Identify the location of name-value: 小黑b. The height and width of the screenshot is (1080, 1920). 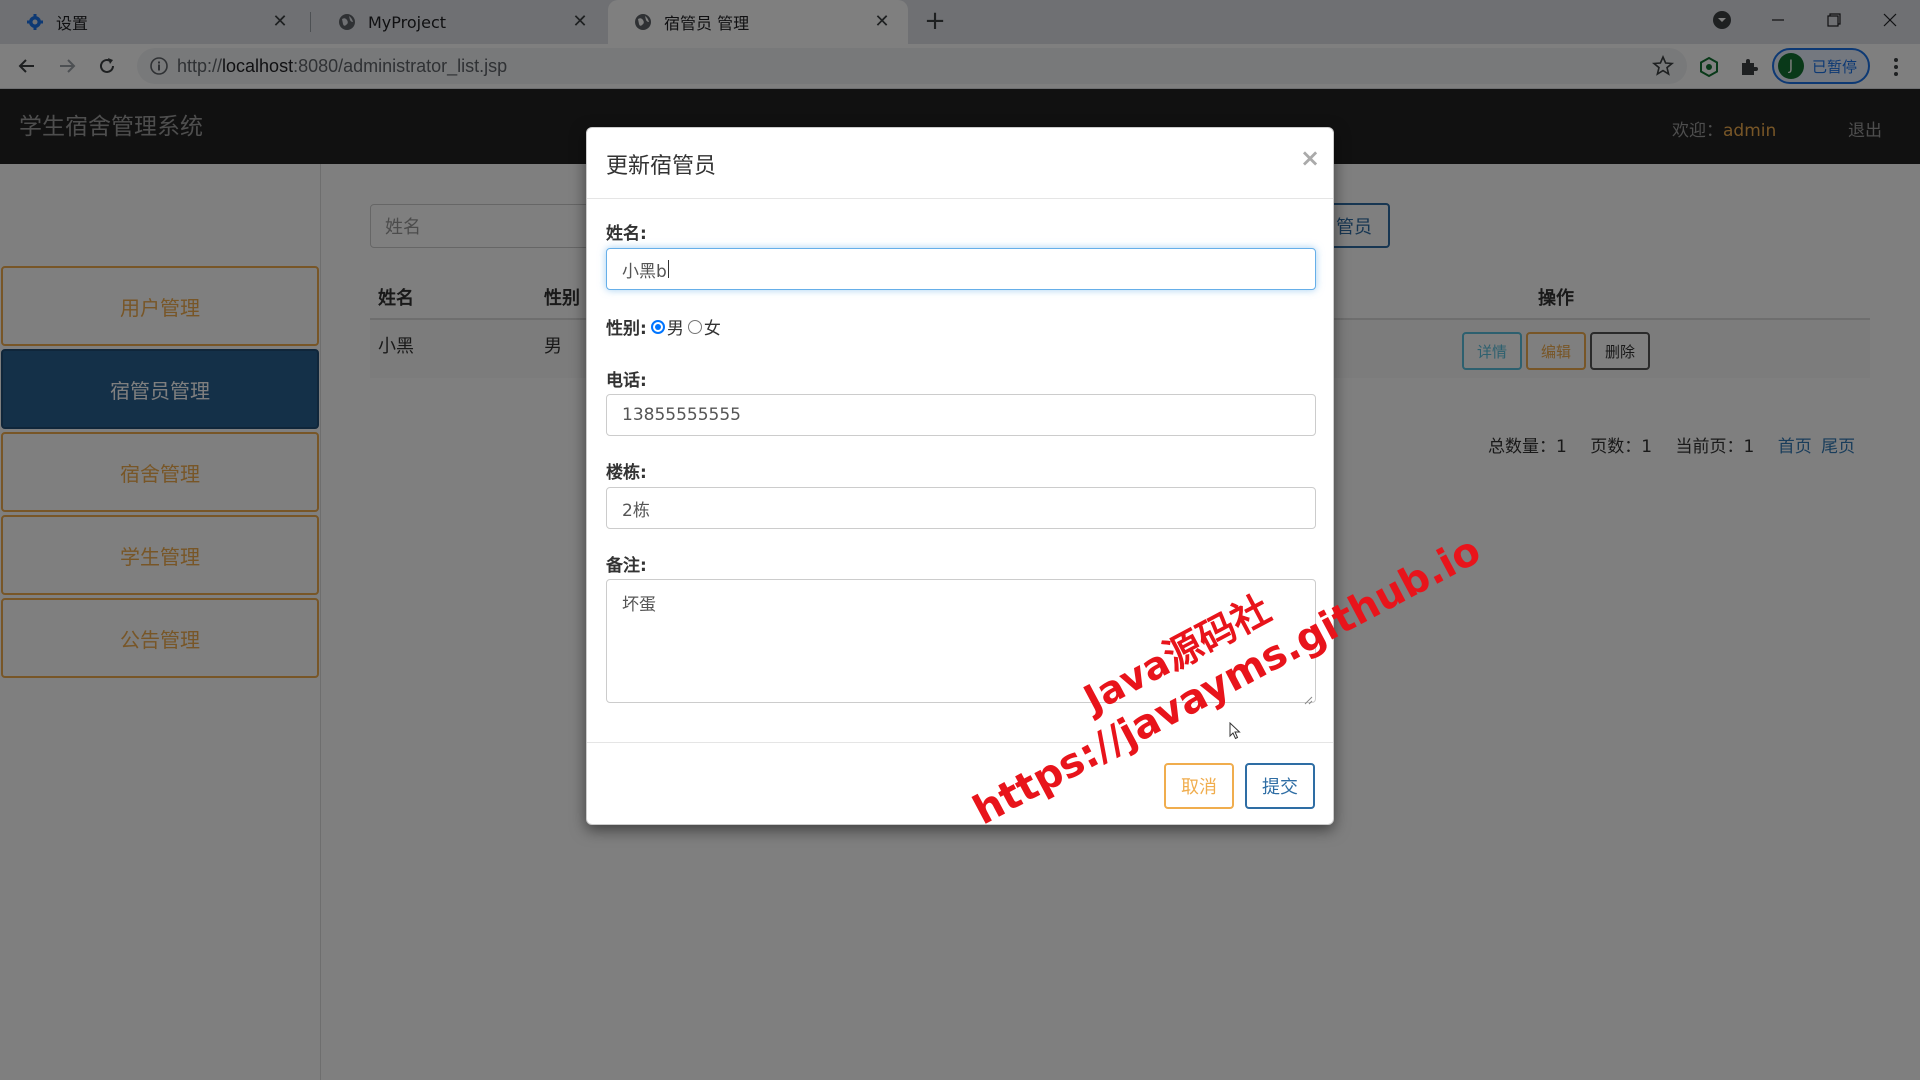
(644, 271).